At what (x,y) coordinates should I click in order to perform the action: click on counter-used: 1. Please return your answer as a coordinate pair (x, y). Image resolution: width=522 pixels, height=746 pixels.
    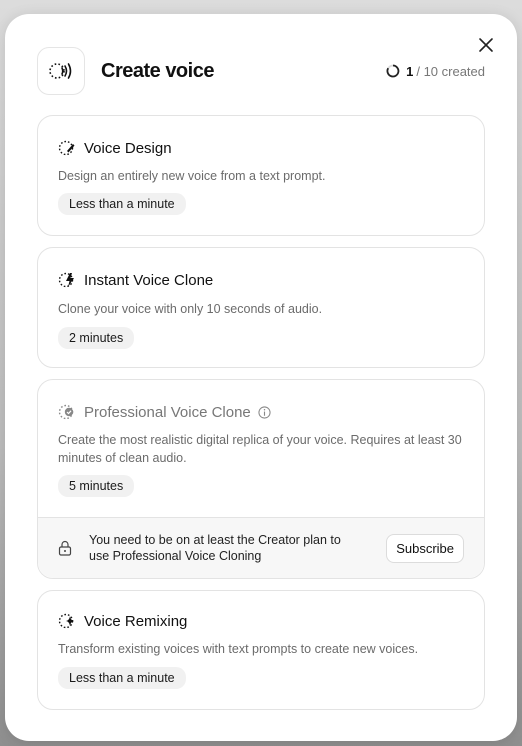
    Looking at the image, I should click on (410, 71).